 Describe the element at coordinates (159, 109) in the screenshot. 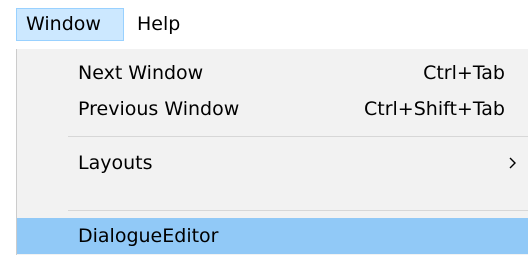

I see `menu-item-label: Previous Window` at that location.